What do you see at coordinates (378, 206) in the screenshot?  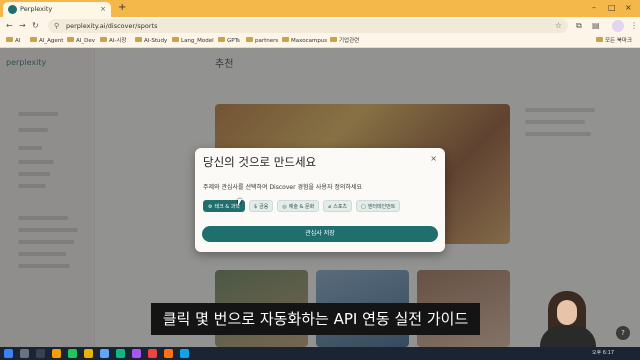 I see `chip-entertainment: ▢ 엔터테인먼트` at bounding box center [378, 206].